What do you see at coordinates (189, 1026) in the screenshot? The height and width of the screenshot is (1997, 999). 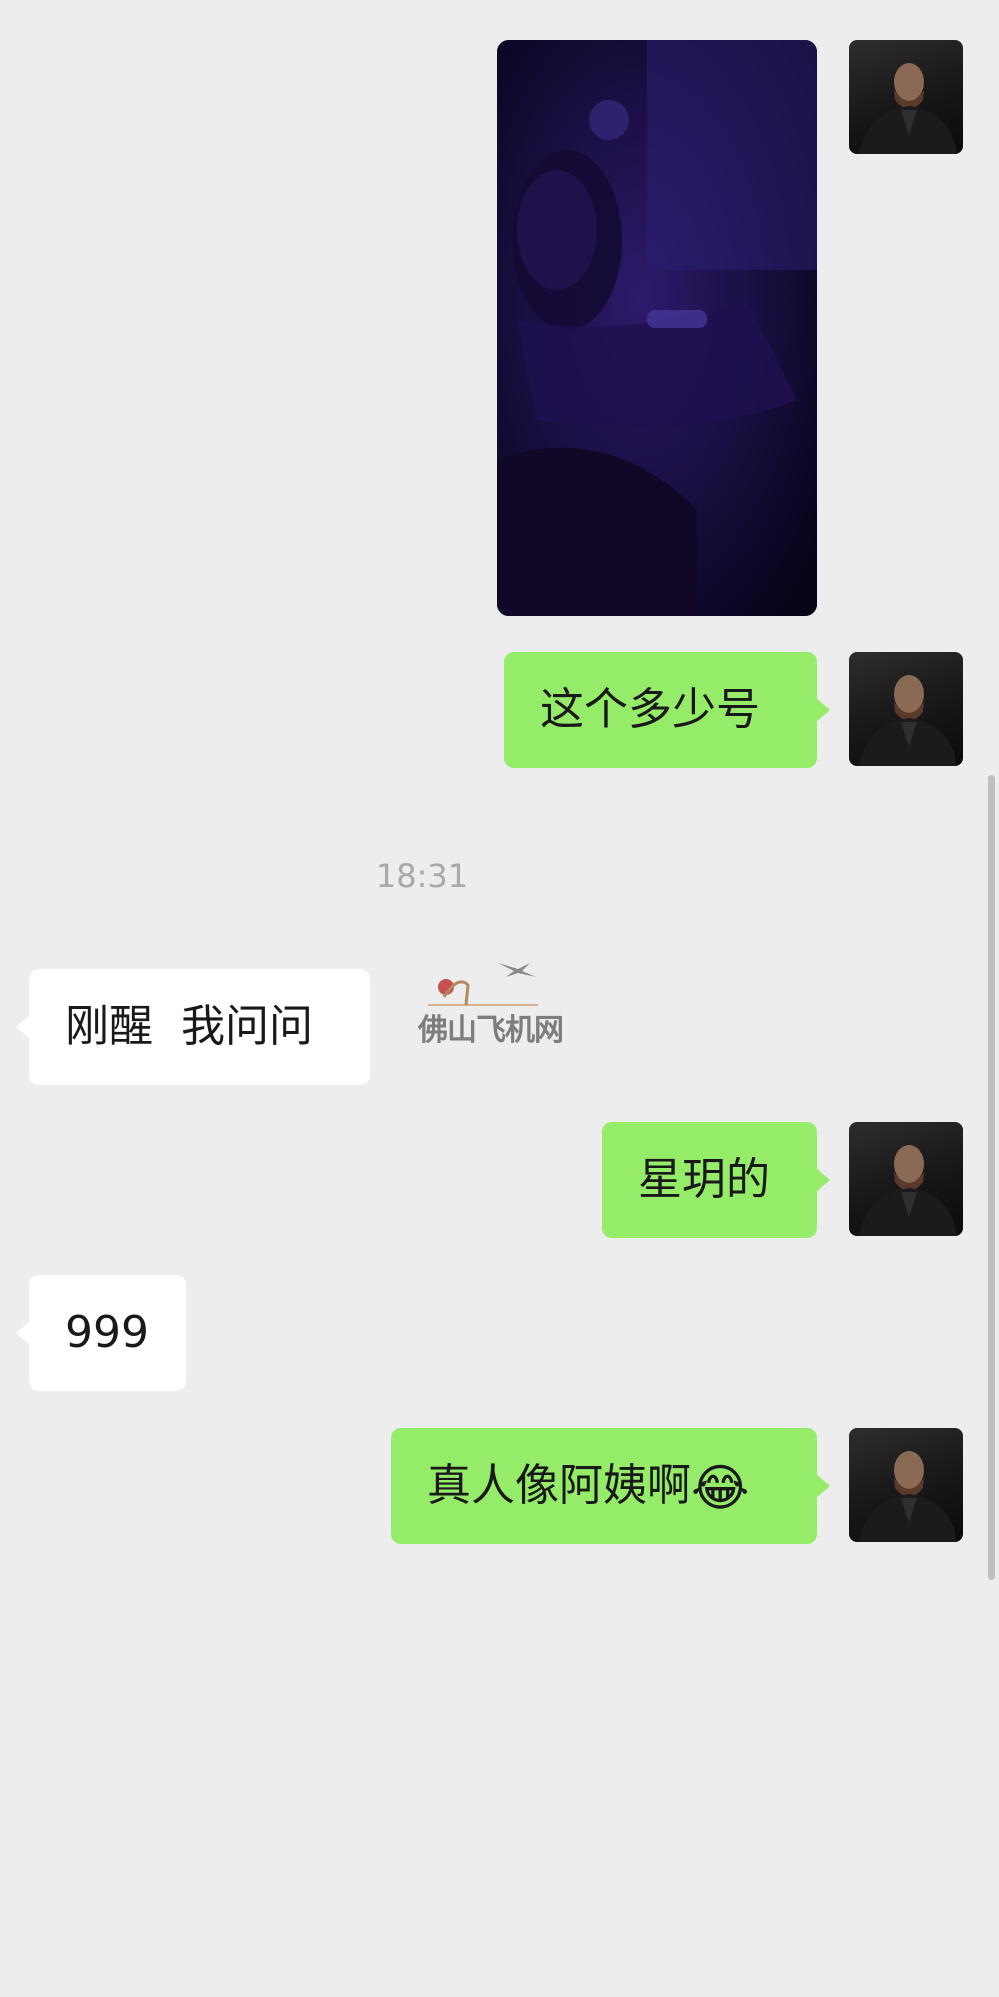 I see `message-text: 刚醒 我问问` at bounding box center [189, 1026].